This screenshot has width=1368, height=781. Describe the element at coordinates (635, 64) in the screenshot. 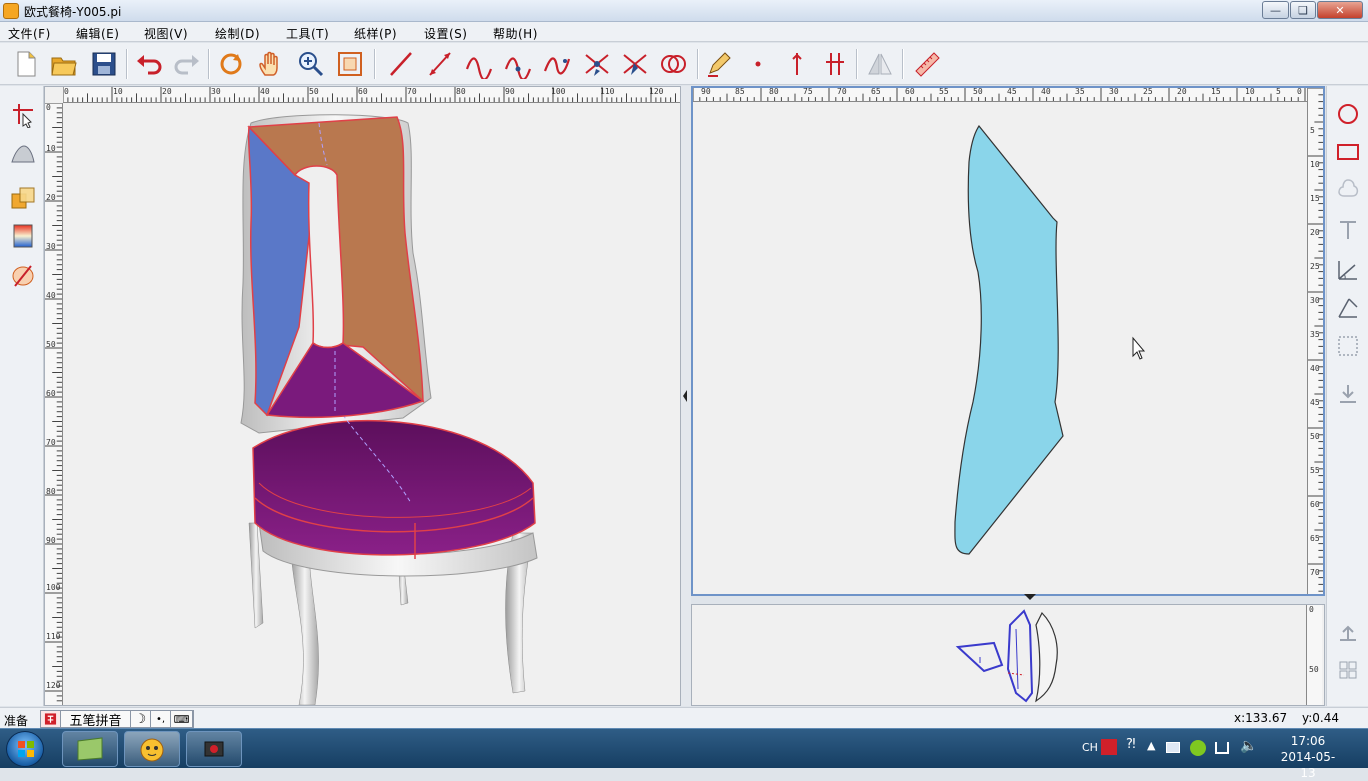

I see `split-tool-icon` at that location.